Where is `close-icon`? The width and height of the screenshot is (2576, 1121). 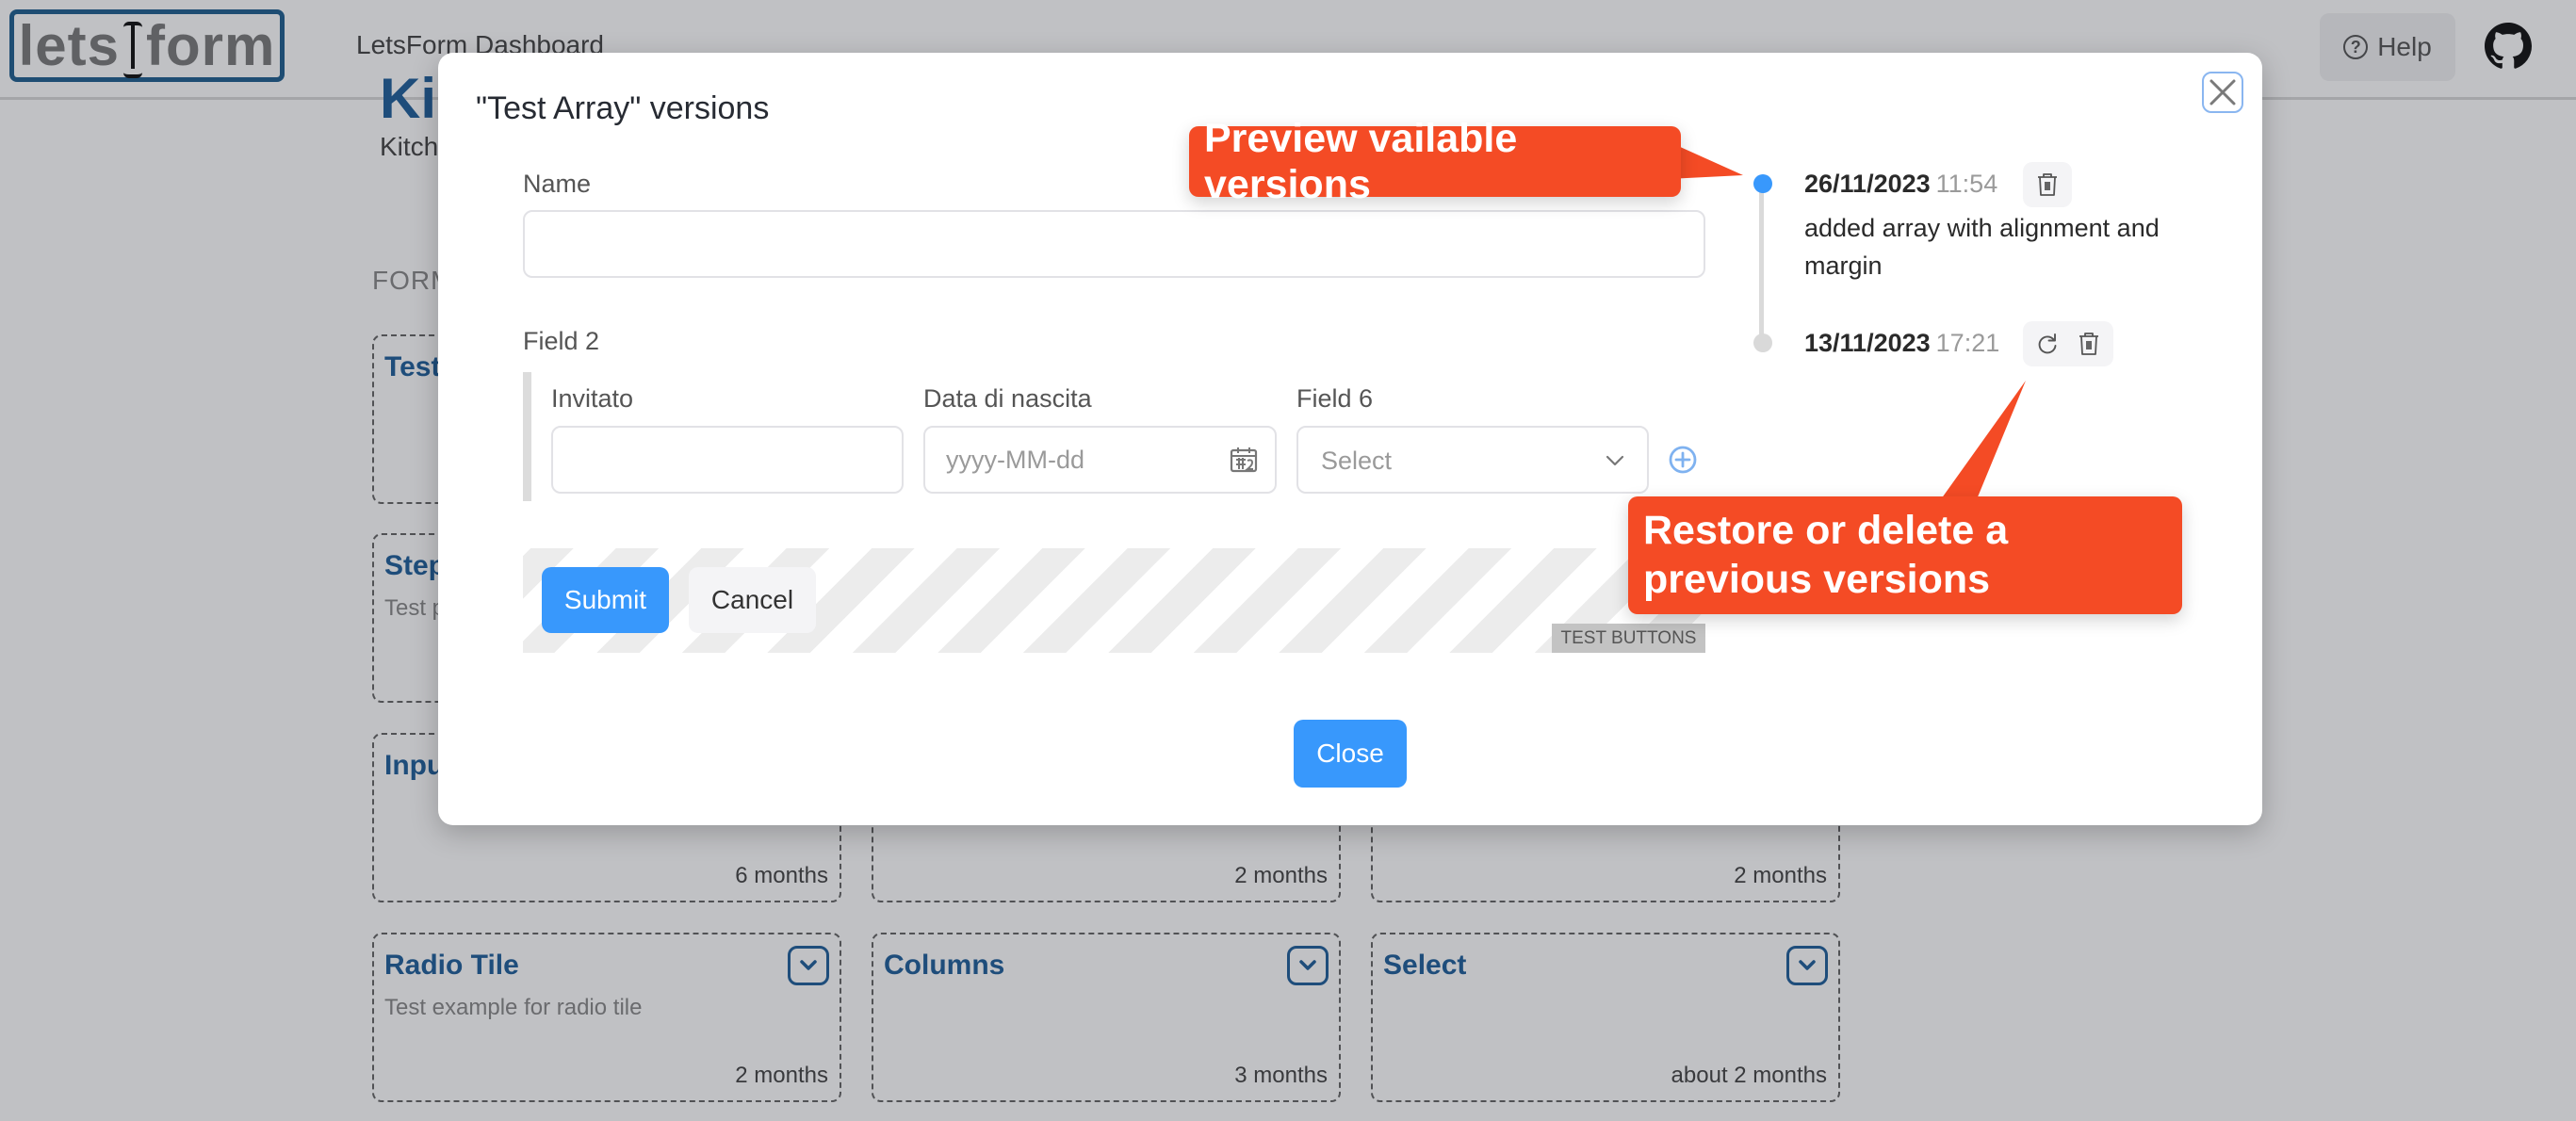
close-icon is located at coordinates (2222, 93).